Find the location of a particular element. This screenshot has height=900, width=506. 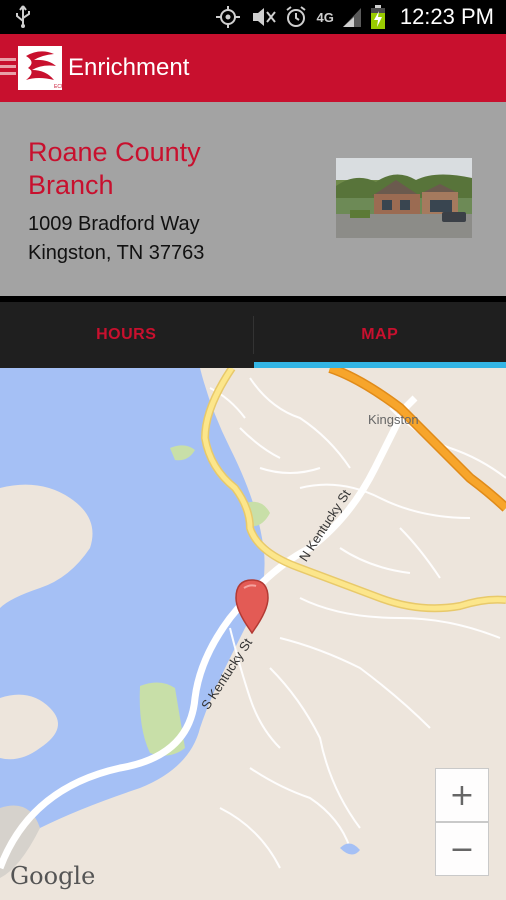

battery-charging-icon is located at coordinates (378, 17).